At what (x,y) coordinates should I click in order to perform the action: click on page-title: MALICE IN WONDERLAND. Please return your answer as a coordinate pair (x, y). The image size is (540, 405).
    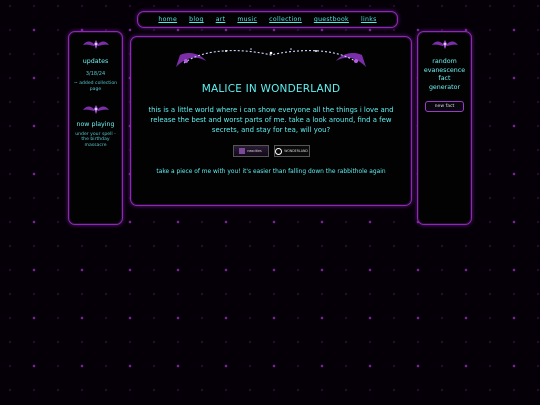
    Looking at the image, I should click on (271, 89).